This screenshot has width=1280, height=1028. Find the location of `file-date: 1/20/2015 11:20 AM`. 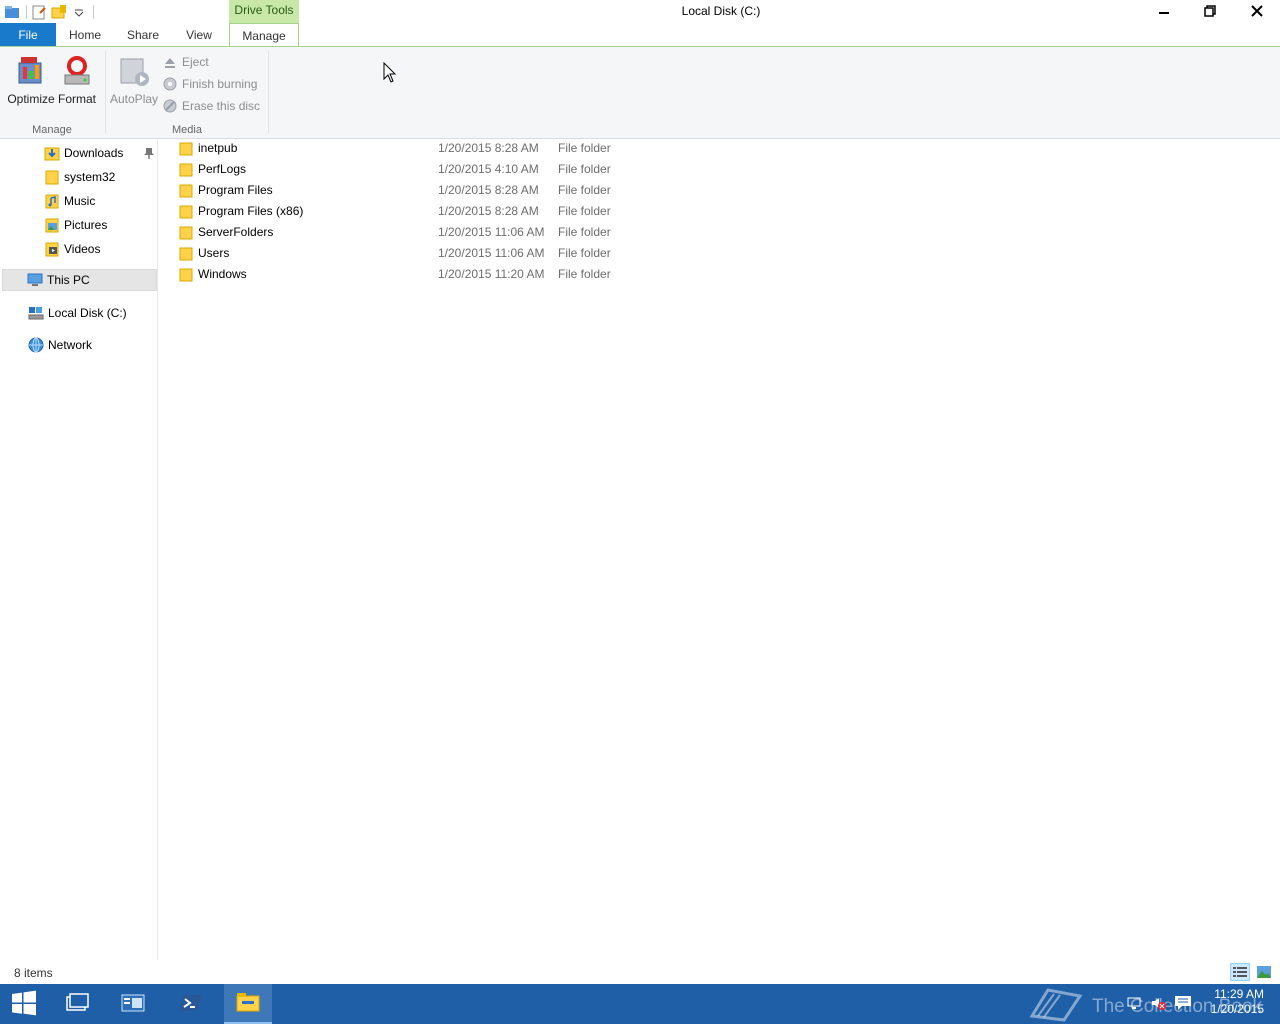

file-date: 1/20/2015 11:20 AM is located at coordinates (491, 274).